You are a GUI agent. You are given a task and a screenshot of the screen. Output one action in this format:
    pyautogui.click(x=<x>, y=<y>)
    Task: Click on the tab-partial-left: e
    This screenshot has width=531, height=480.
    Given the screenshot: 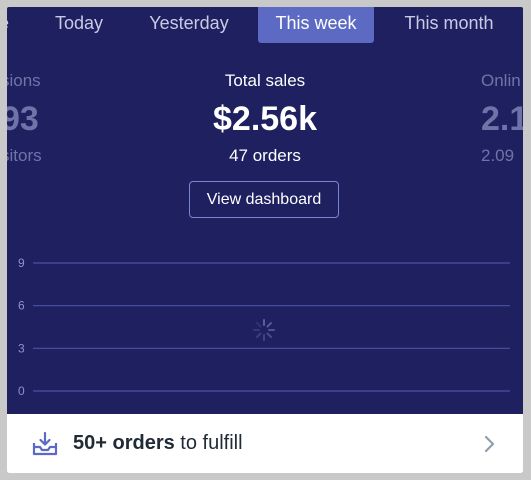 What is the action you would take?
    pyautogui.click(x=11, y=25)
    